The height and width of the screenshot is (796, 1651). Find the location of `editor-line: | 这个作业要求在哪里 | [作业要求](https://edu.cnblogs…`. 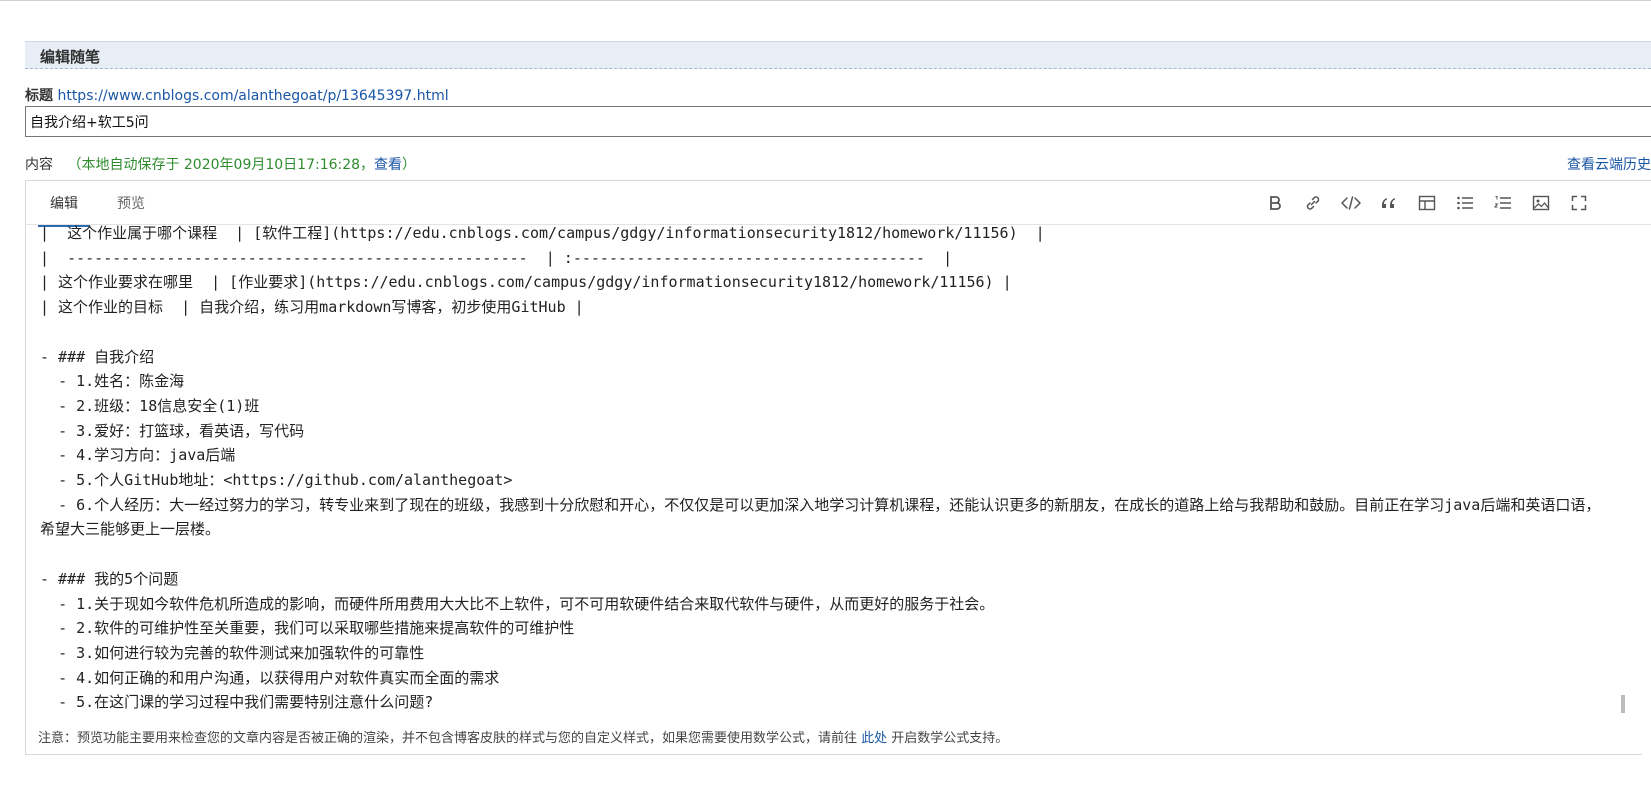

editor-line: | 这个作业要求在哪里 | [作业要求](https://edu.cnblogs… is located at coordinates (526, 282).